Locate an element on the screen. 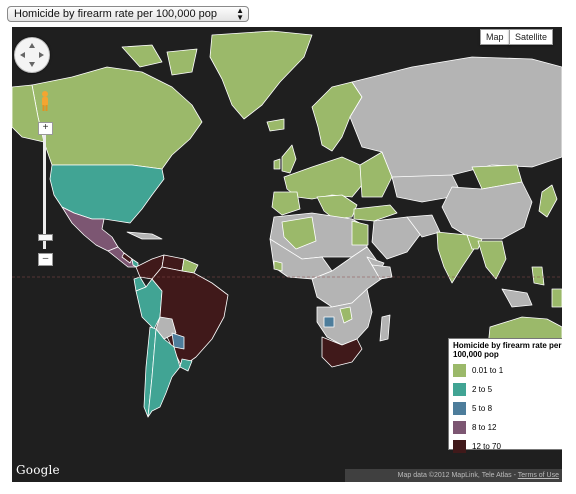 The image size is (576, 494). pegman-icon is located at coordinates (45, 101).